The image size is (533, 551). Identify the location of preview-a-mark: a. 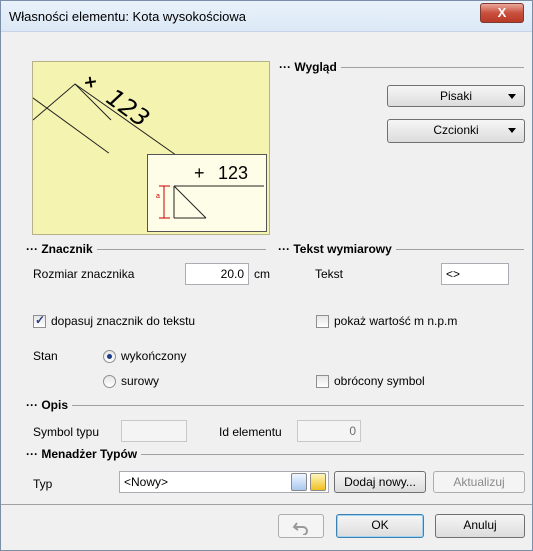
(158, 196).